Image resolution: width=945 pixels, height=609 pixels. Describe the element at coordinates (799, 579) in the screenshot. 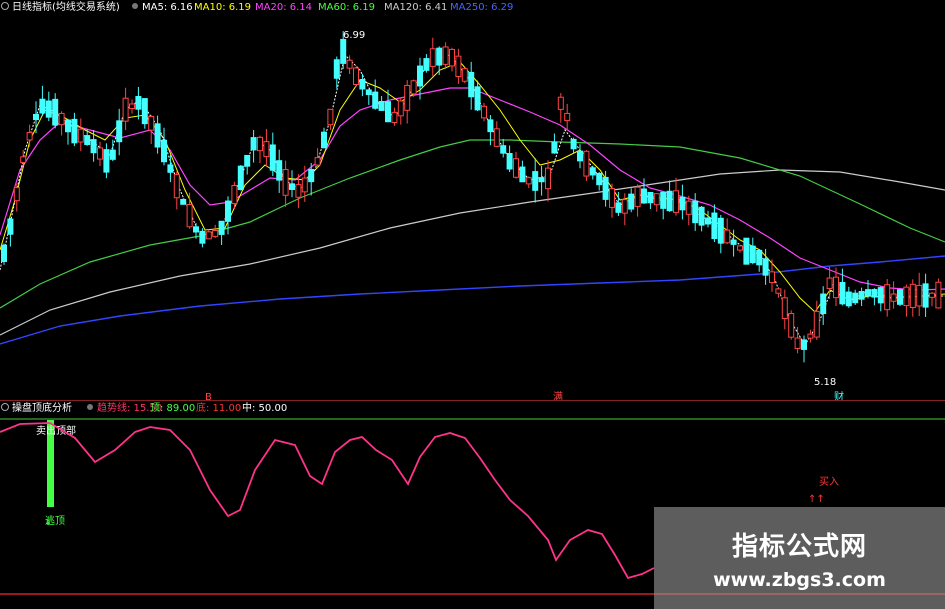

I see `watermark-url: www.zbgs3.com` at that location.